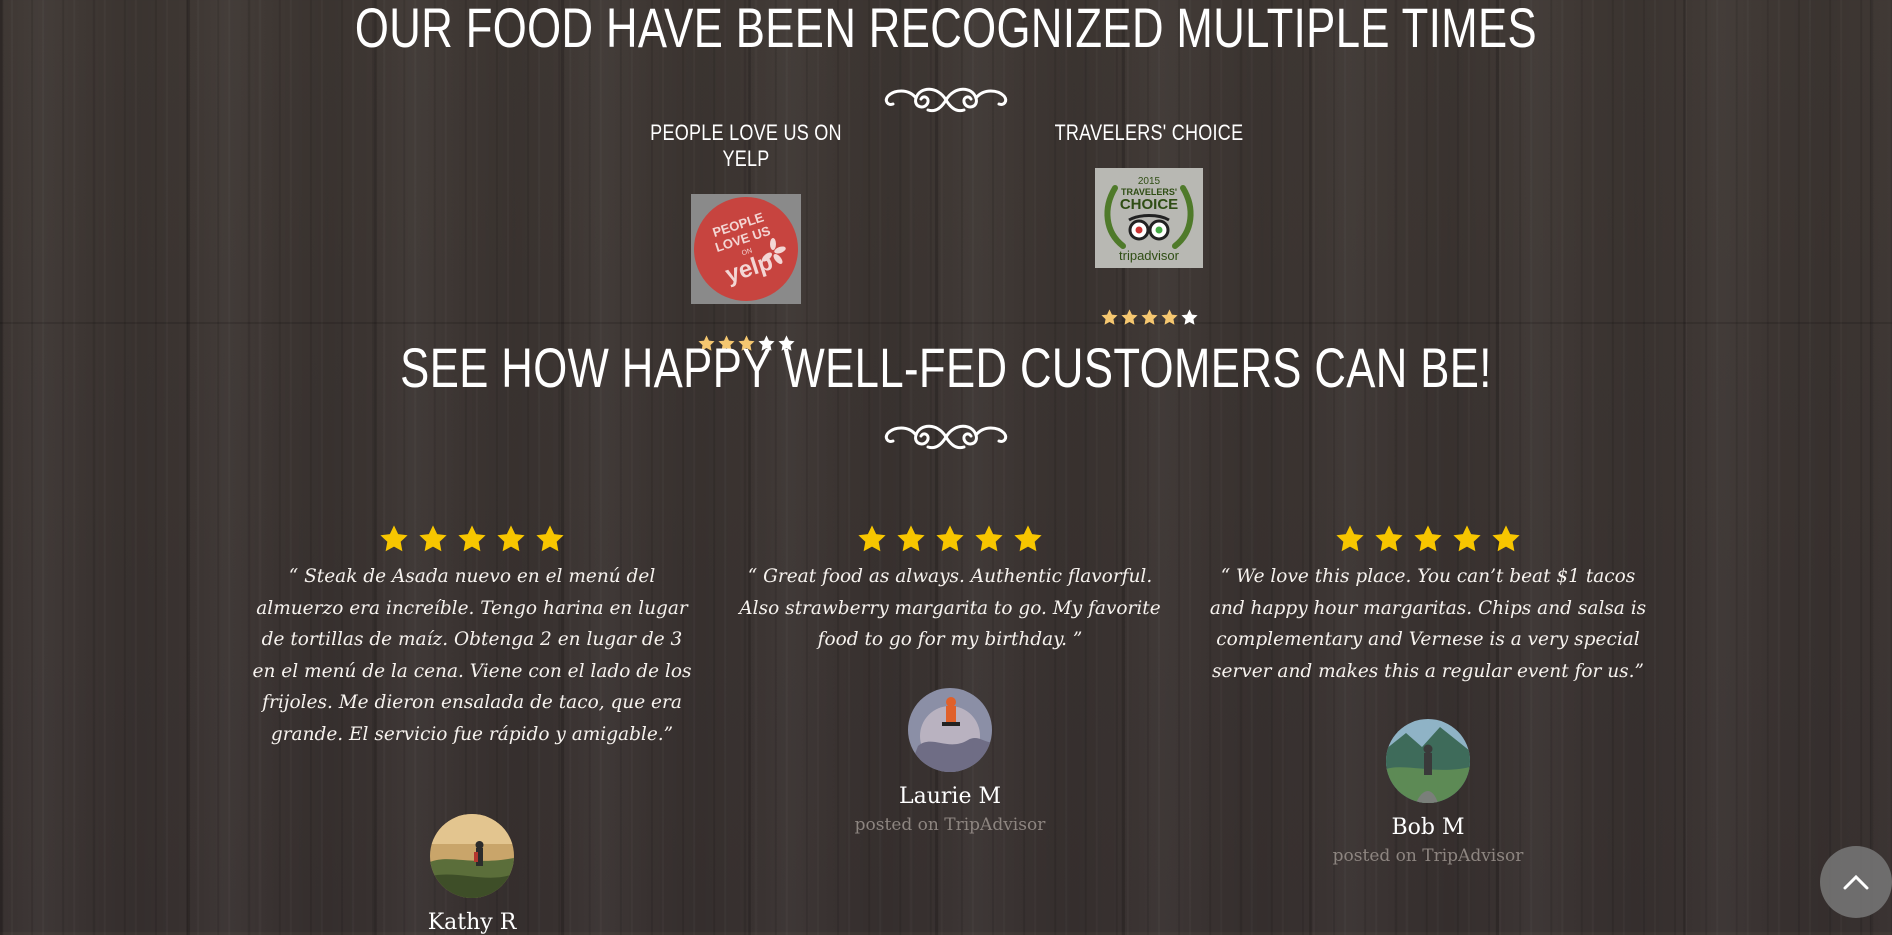 The image size is (1892, 935). What do you see at coordinates (1428, 827) in the screenshot?
I see `reviewer-name: Bob M` at bounding box center [1428, 827].